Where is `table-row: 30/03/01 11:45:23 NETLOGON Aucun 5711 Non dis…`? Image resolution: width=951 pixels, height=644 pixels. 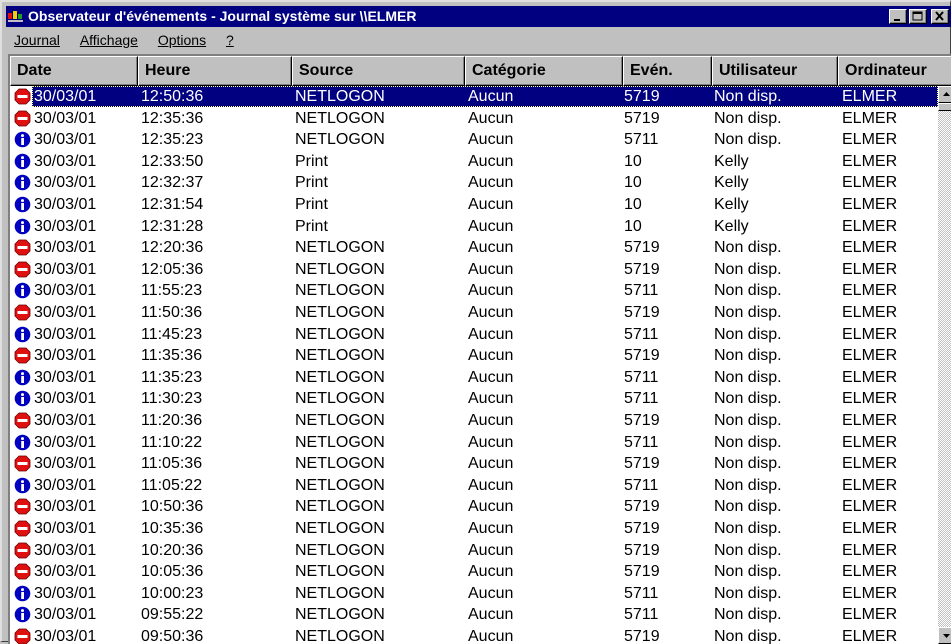 table-row: 30/03/01 11:45:23 NETLOGON Aucun 5711 Non dis… is located at coordinates (474, 334).